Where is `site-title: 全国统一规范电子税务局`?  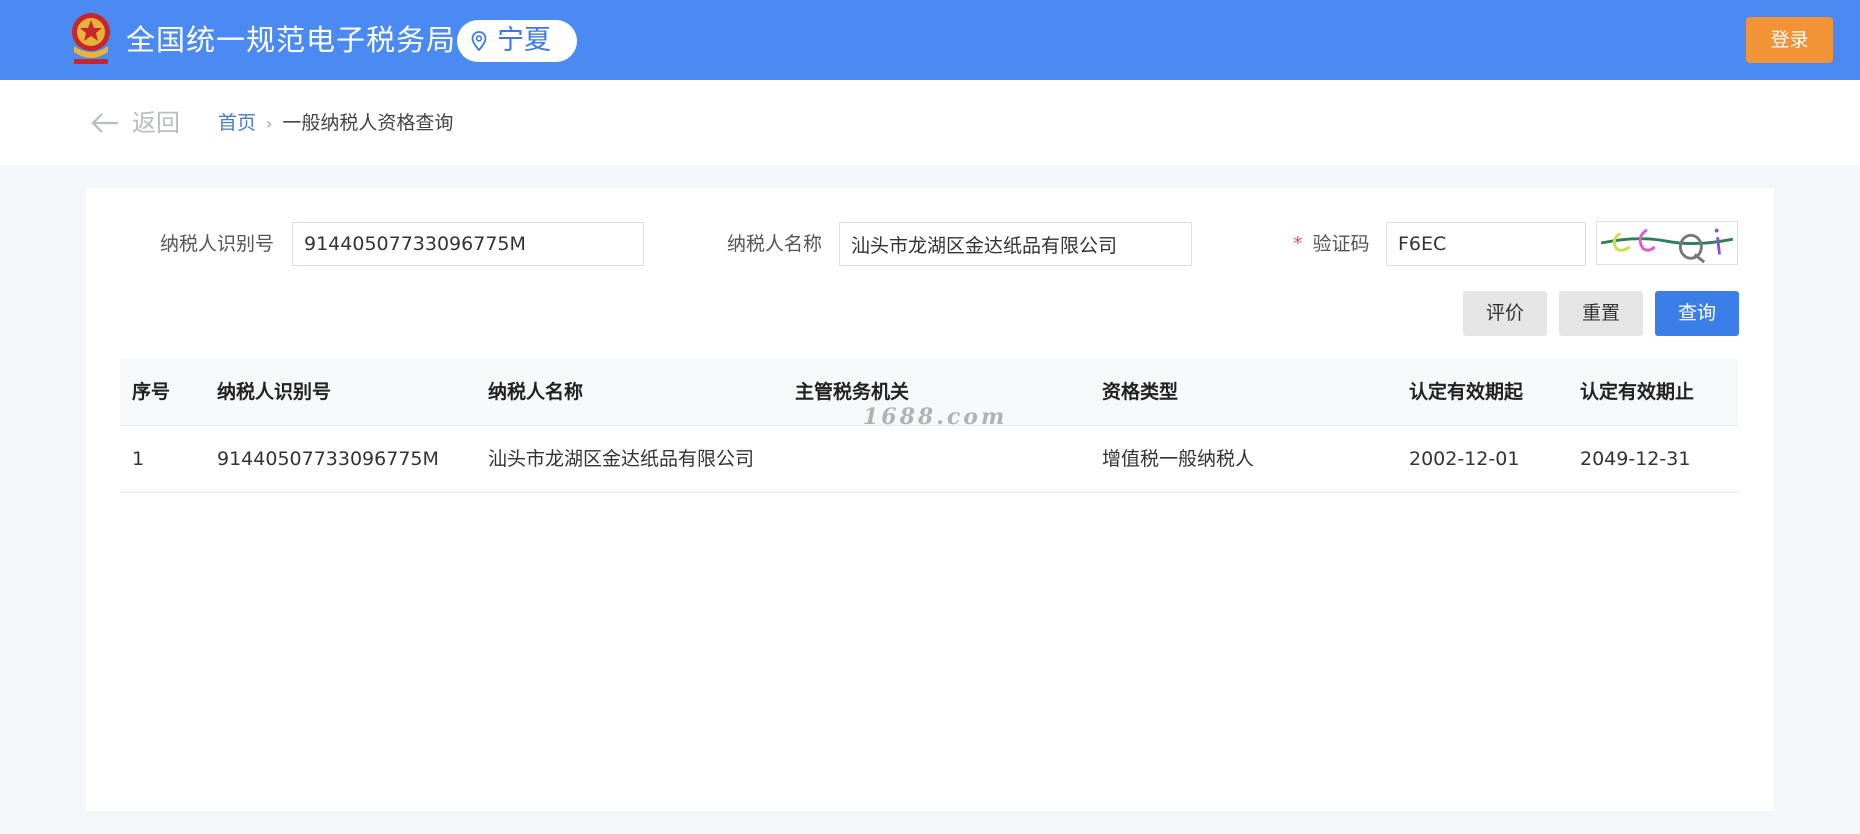
site-title: 全国统一规范电子税务局 is located at coordinates (291, 40).